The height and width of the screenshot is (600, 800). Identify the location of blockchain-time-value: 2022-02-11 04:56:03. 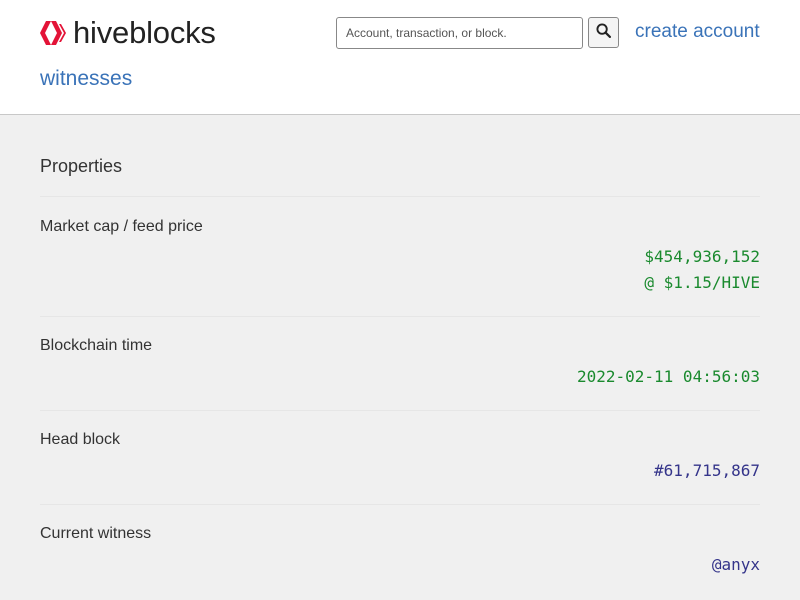
(668, 376).